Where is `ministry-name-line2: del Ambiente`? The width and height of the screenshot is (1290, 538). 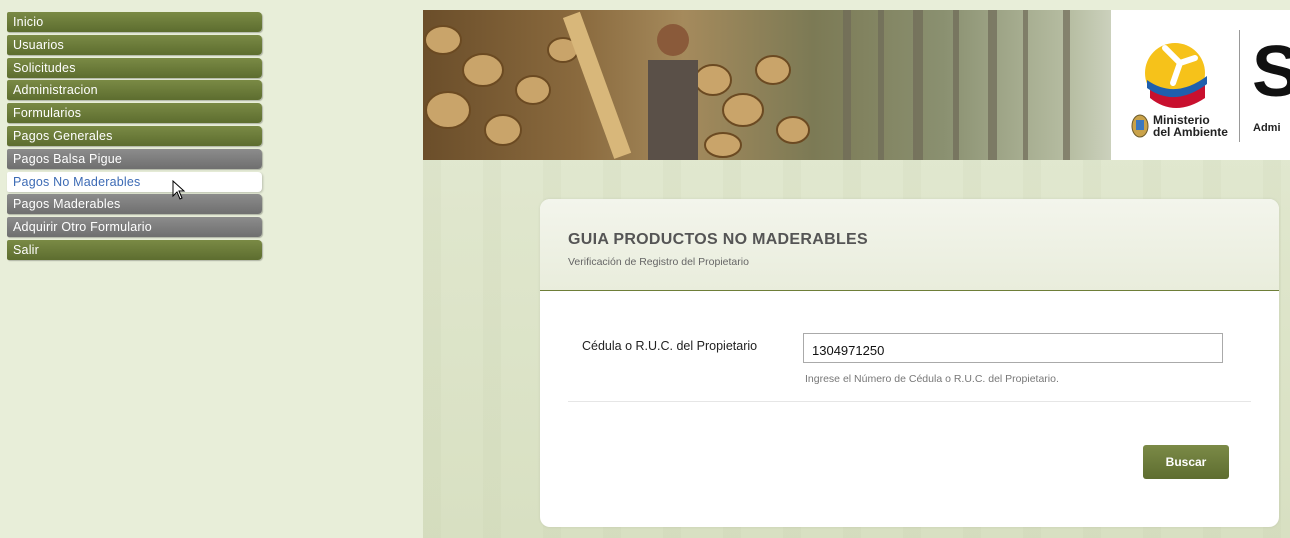 ministry-name-line2: del Ambiente is located at coordinates (1190, 132).